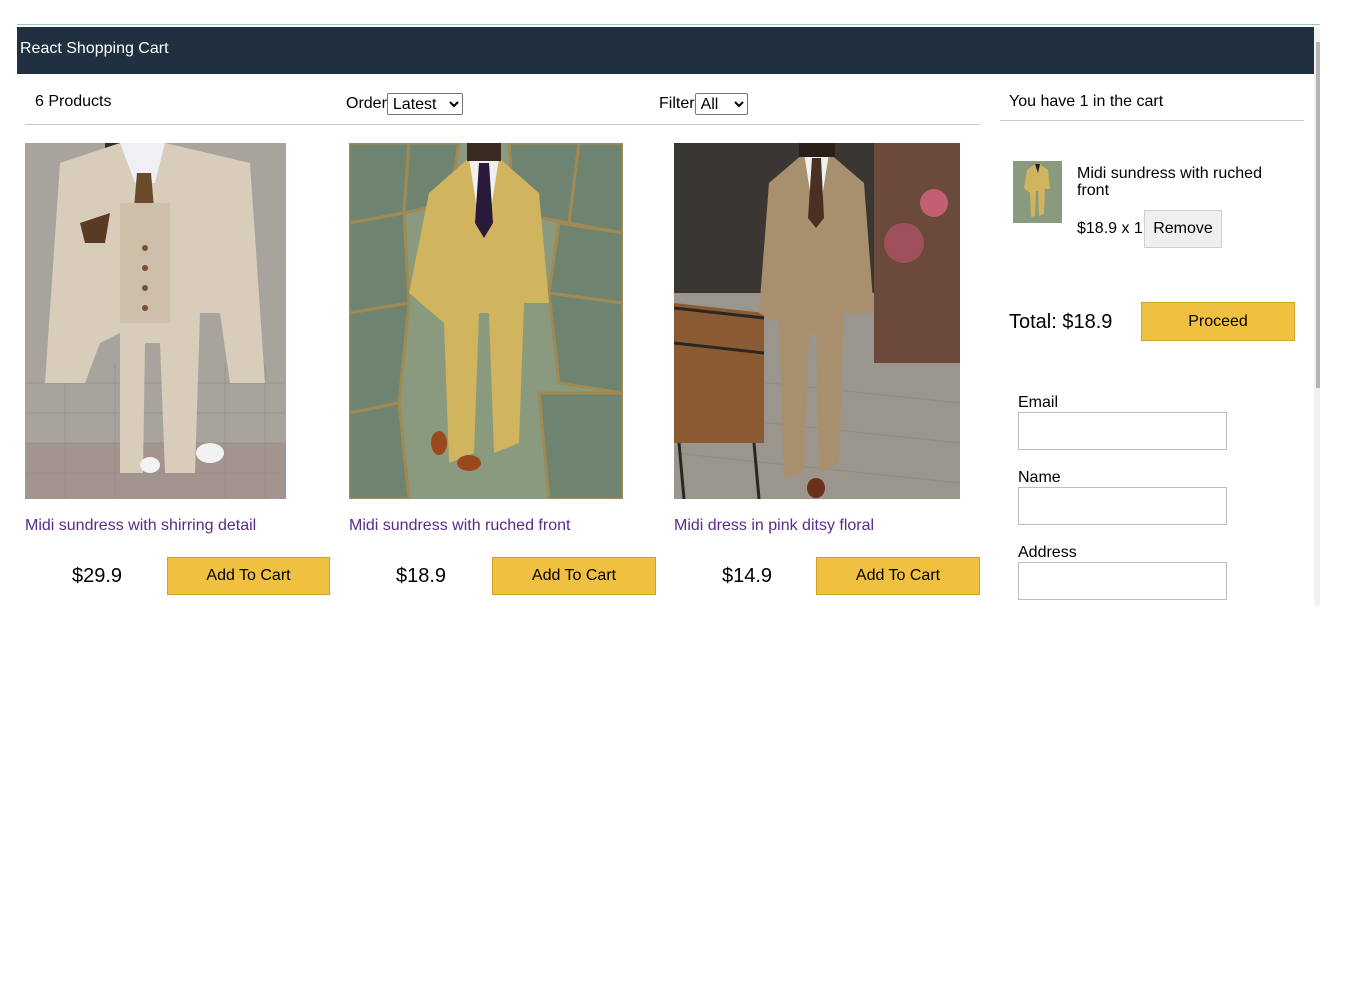 This screenshot has width=1353, height=982. I want to click on product-count: 6 Products, so click(73, 101).